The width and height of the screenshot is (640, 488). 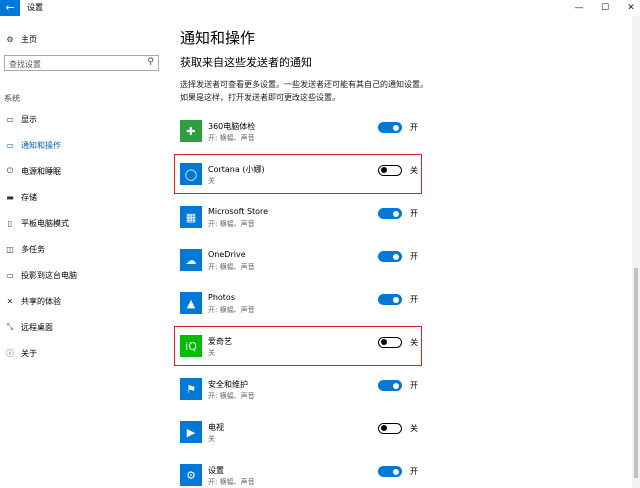 What do you see at coordinates (216, 470) in the screenshot?
I see `sender-name: 设置` at bounding box center [216, 470].